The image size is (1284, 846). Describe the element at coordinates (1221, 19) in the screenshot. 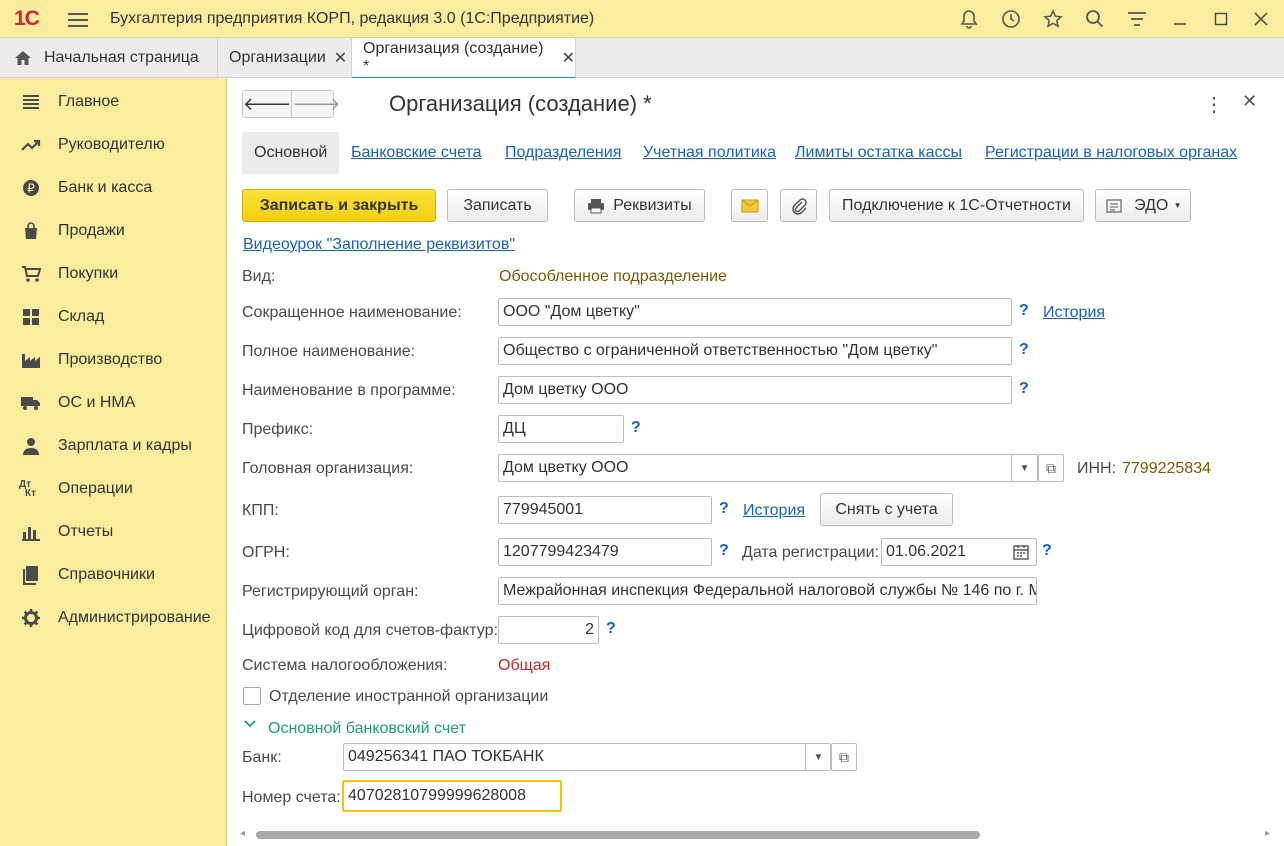

I see `maximize-icon` at that location.